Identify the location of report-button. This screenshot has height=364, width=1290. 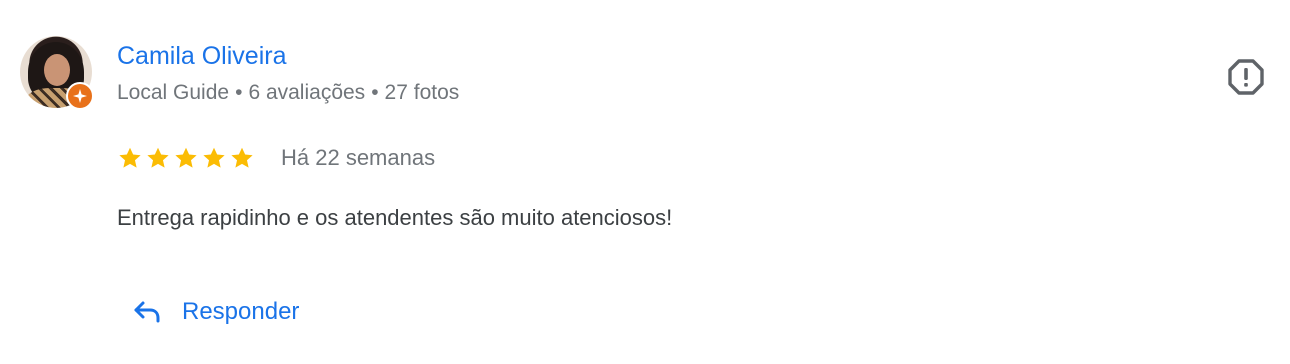
(1246, 77).